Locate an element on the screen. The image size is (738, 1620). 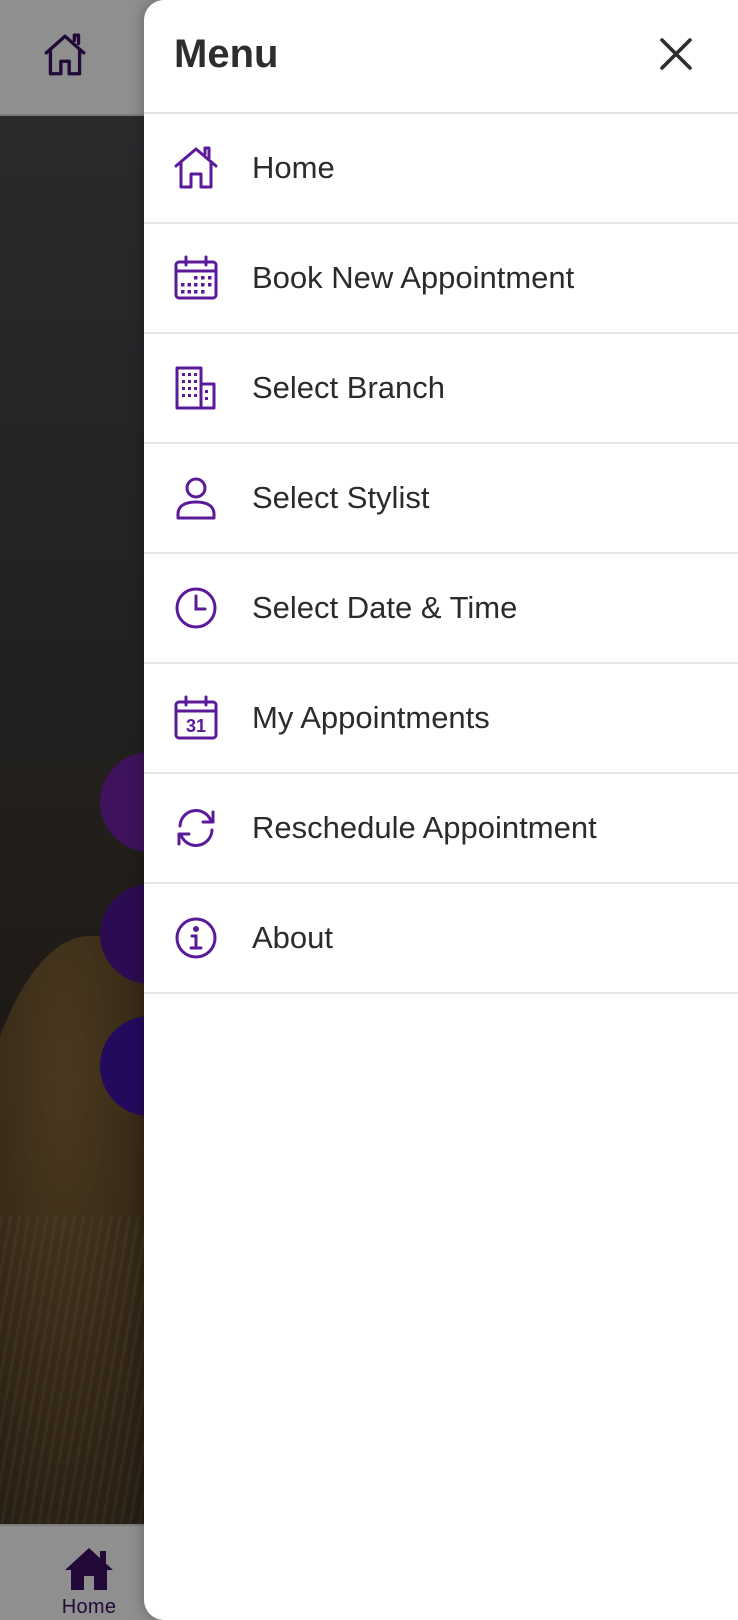
close-button is located at coordinates (676, 54).